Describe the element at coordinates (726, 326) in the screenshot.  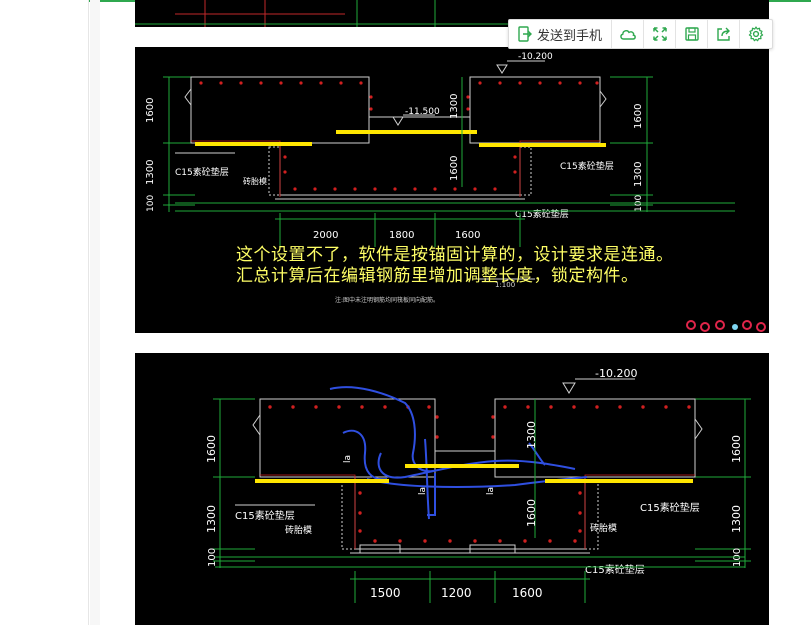
I see `watermark-fragment` at that location.